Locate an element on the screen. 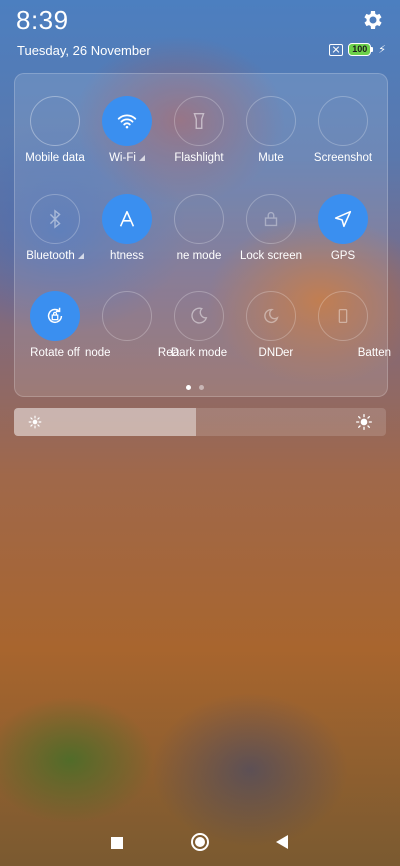 The width and height of the screenshot is (400, 866). tile-screenshot: Screenshot is located at coordinates (343, 133).